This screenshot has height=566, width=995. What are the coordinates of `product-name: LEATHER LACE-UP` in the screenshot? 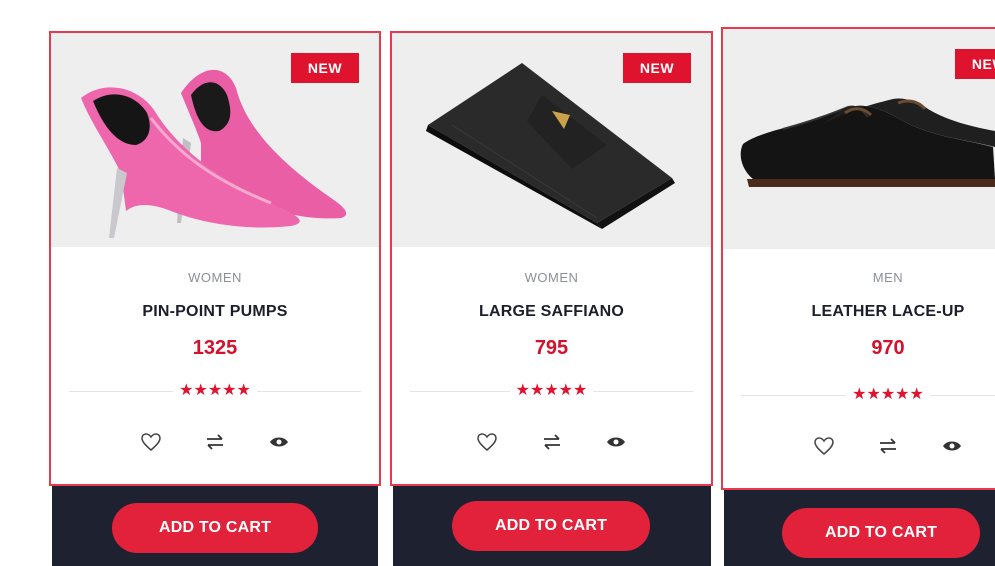 It's located at (859, 312).